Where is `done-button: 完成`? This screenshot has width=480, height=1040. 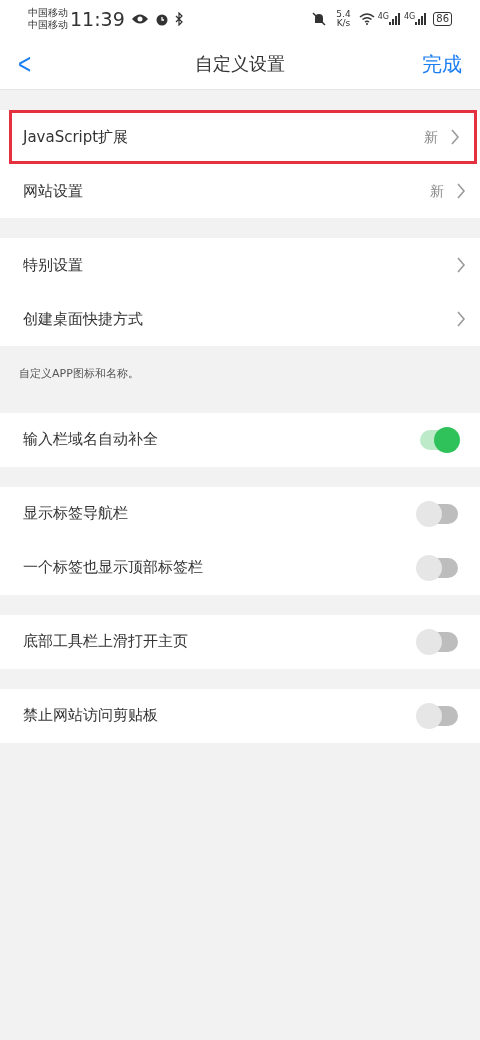 done-button: 完成 is located at coordinates (437, 63).